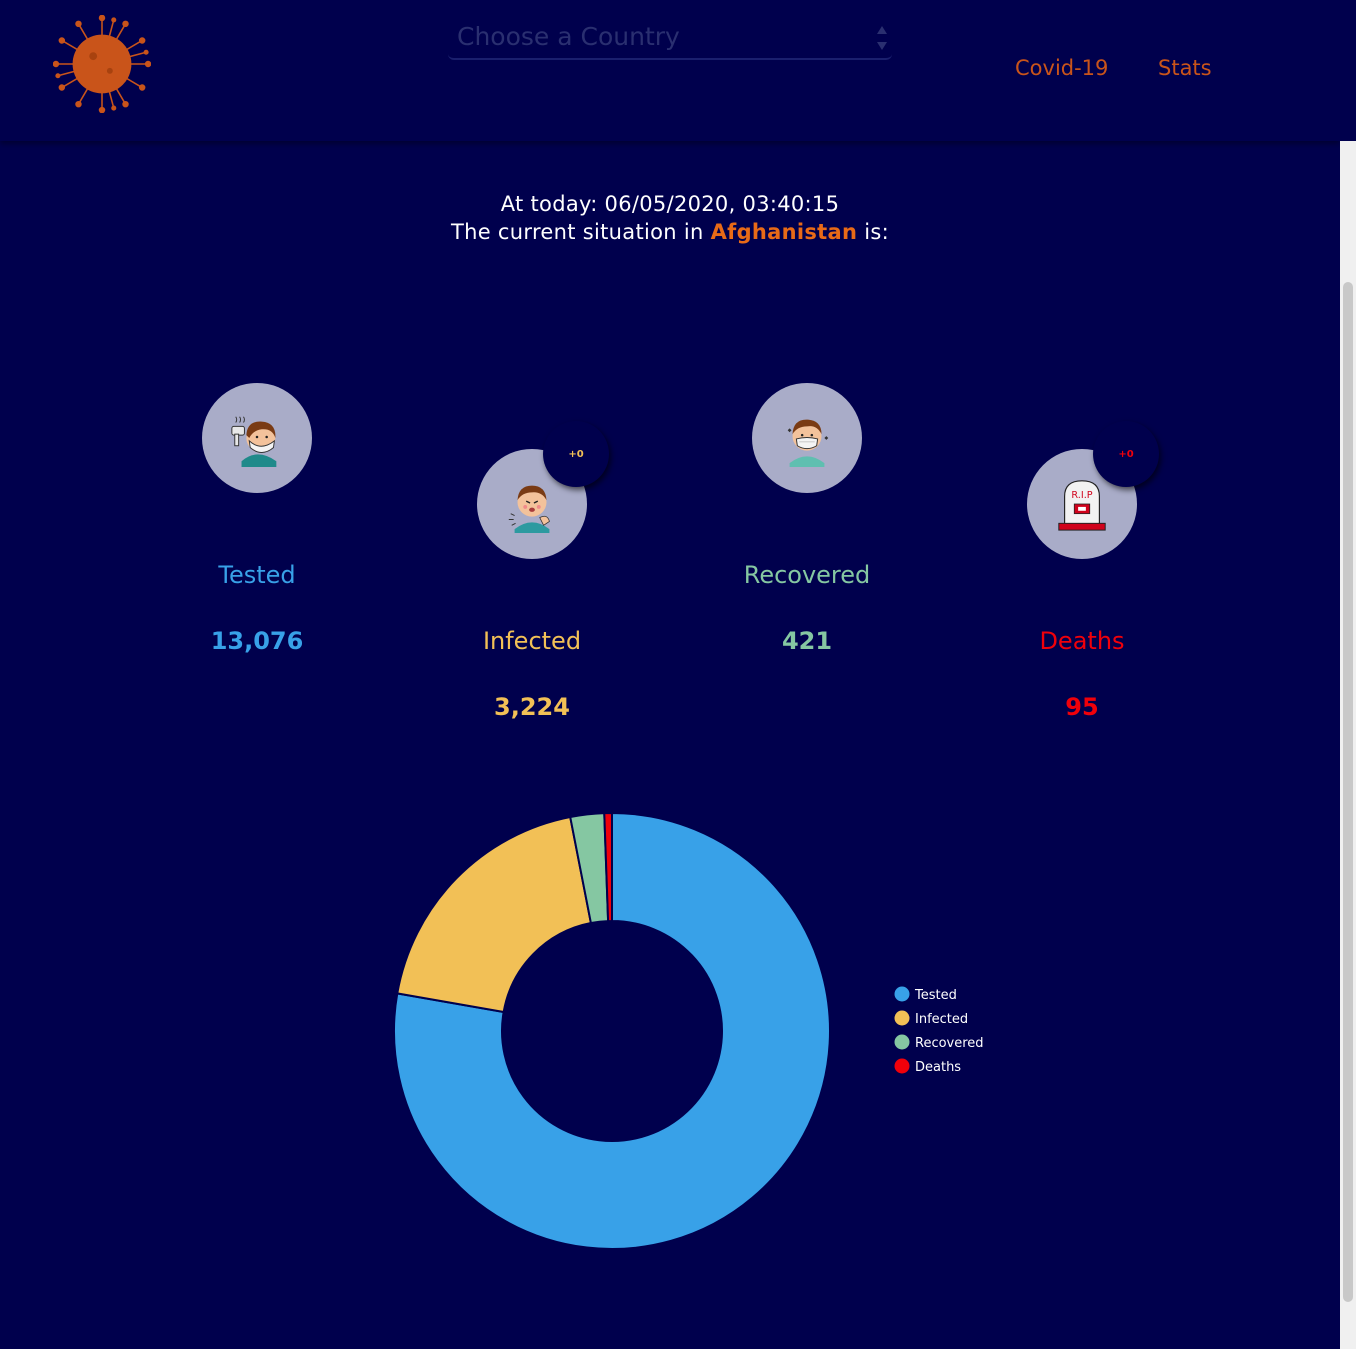 The image size is (1356, 1349). What do you see at coordinates (670, 70) in the screenshot?
I see `top-navbar: Choose a Country Covid-19 Stats` at bounding box center [670, 70].